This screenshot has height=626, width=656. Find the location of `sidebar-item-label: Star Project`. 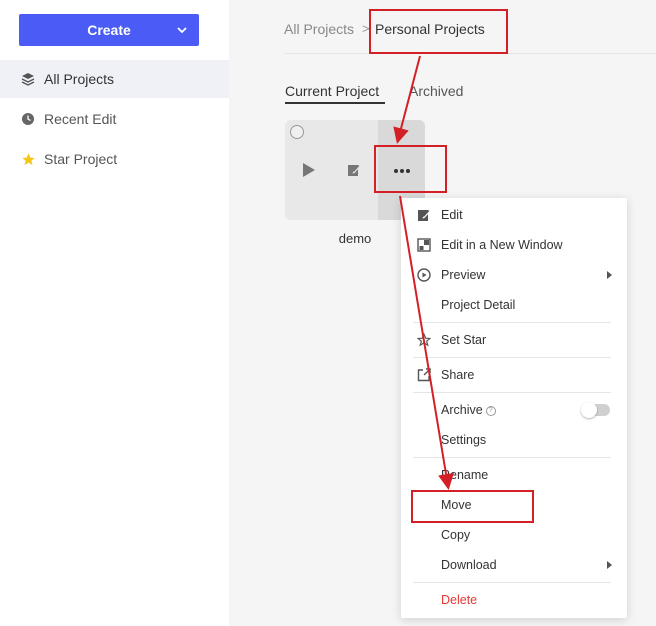

sidebar-item-label: Star Project is located at coordinates (81, 159).